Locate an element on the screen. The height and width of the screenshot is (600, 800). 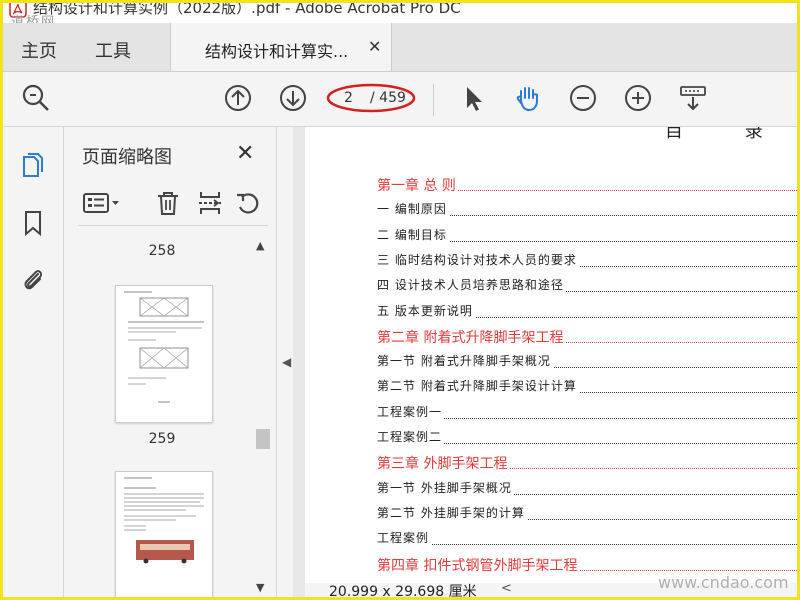
page-total: / 459 is located at coordinates (388, 98).